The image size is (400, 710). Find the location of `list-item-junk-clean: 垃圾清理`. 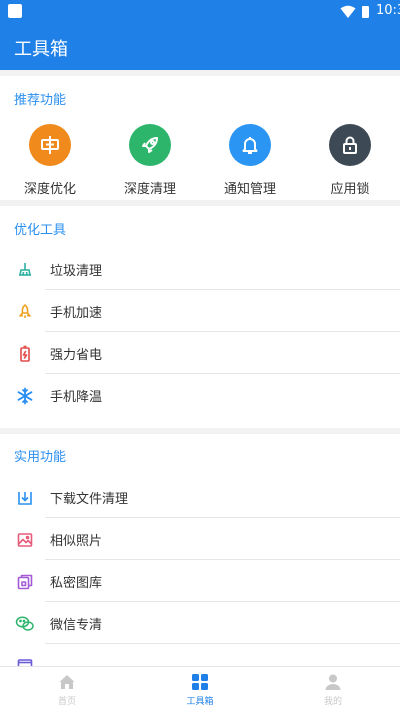

list-item-junk-clean: 垃圾清理 is located at coordinates (200, 269).